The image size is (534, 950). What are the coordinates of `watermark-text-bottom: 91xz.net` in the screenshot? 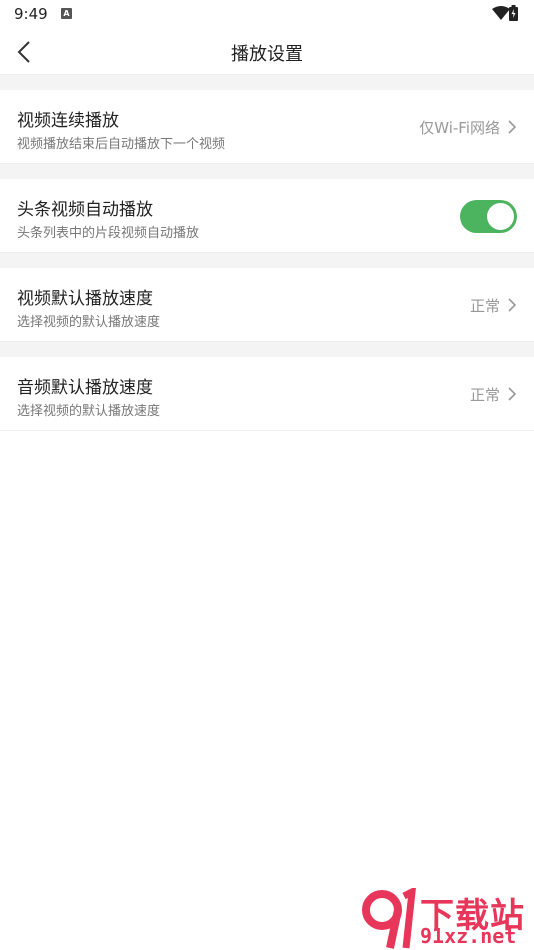 It's located at (468, 936).